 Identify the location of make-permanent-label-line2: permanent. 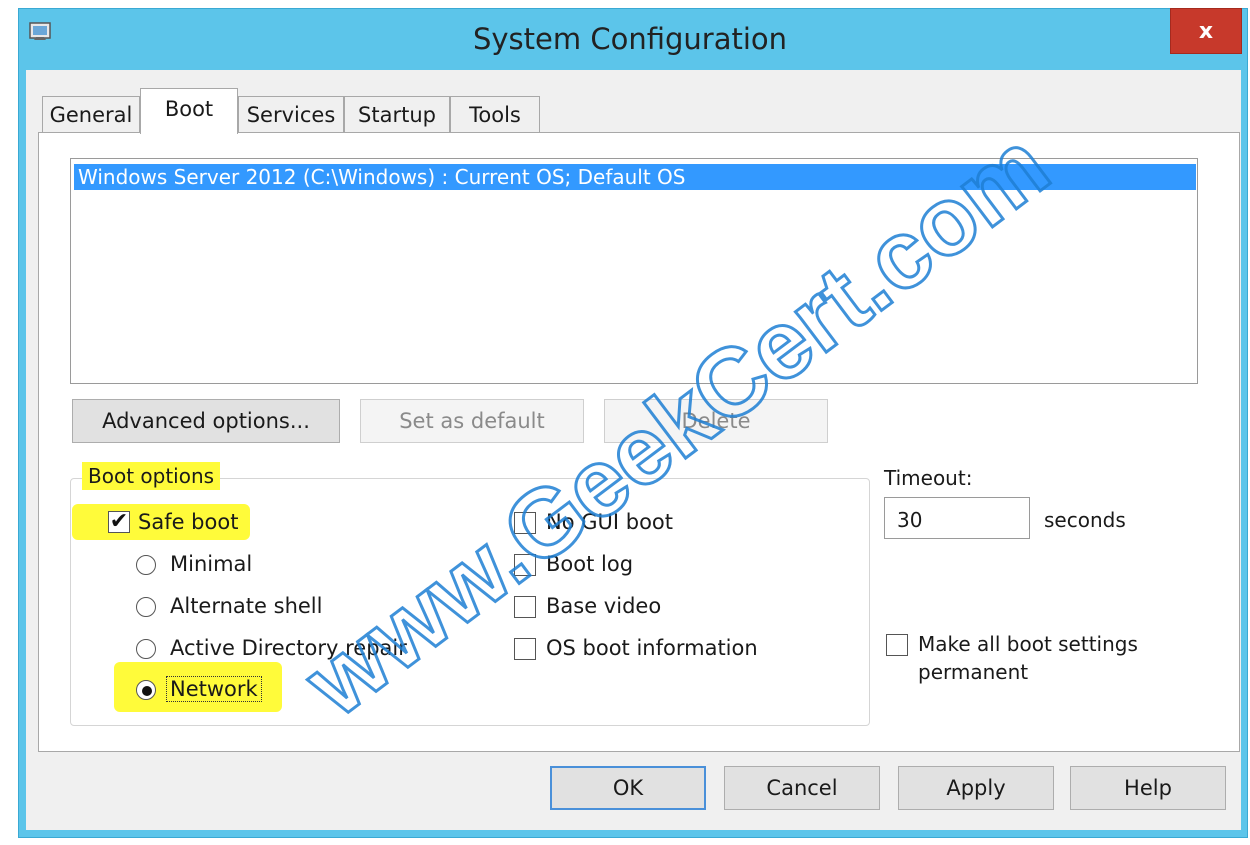
(973, 672).